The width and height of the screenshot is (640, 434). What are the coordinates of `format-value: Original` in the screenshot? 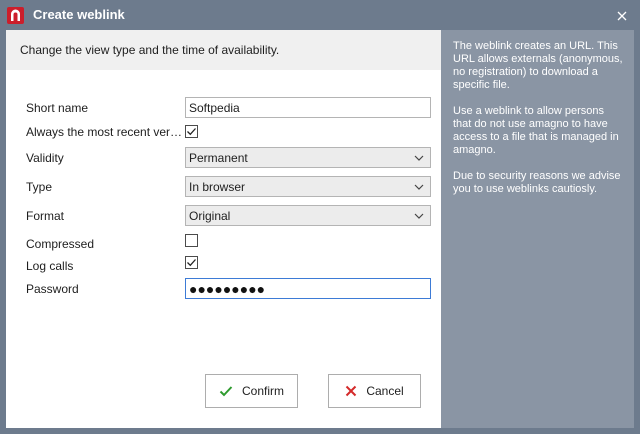 It's located at (210, 215).